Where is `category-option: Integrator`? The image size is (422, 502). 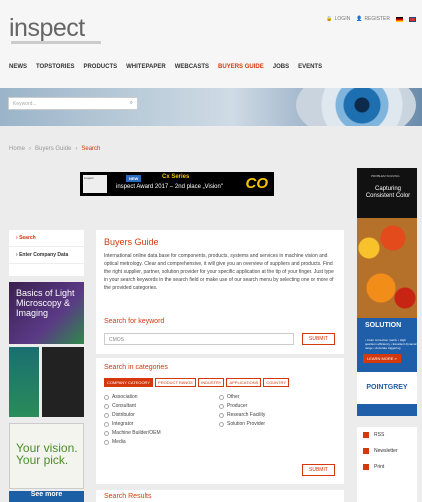 category-option: Integrator is located at coordinates (161, 424).